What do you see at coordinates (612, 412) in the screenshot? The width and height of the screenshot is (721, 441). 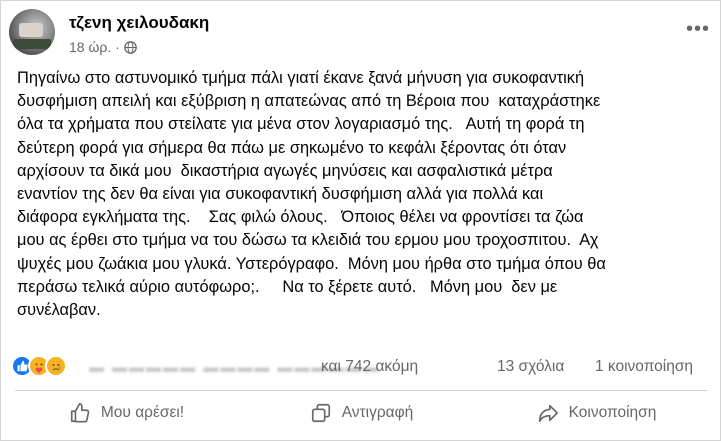 I see `share-button-label: Κοινοποίηση` at bounding box center [612, 412].